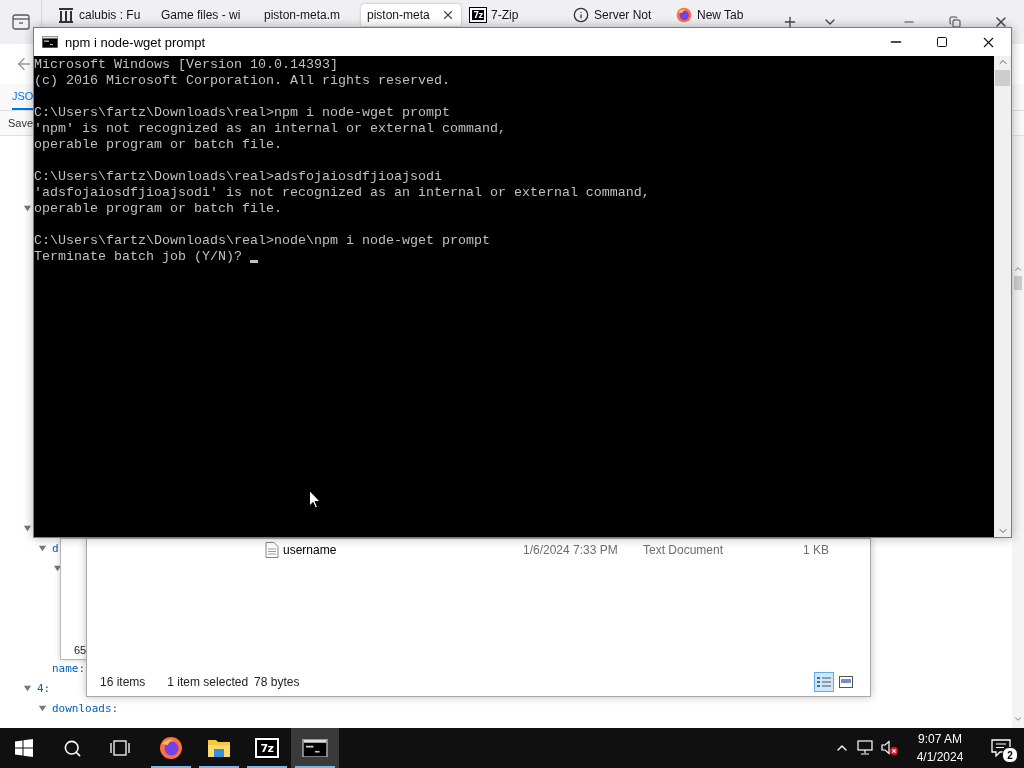 This screenshot has width=1024, height=768. Describe the element at coordinates (890, 748) in the screenshot. I see `muted-speaker-icon` at that location.